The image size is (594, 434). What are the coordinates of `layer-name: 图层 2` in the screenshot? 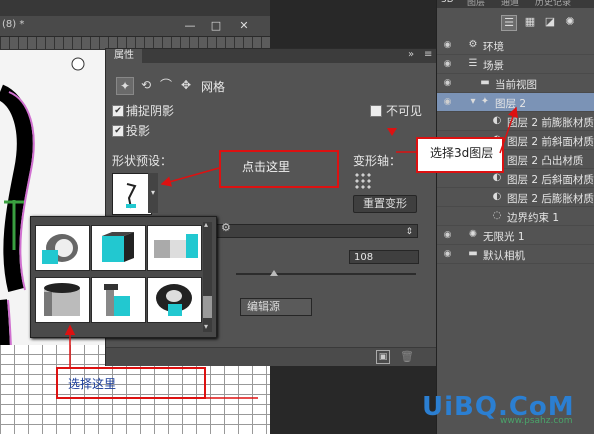 It's located at (511, 104).